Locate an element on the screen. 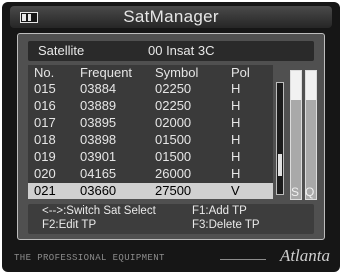 This screenshot has width=342, height=274. page-title: SatManager is located at coordinates (171, 16).